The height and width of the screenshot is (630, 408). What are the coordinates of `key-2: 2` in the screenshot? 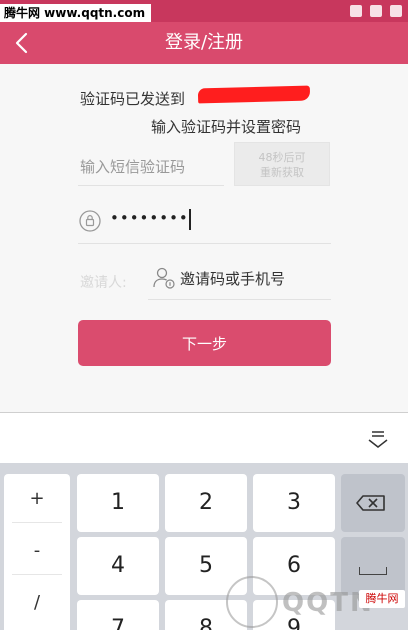 It's located at (206, 503).